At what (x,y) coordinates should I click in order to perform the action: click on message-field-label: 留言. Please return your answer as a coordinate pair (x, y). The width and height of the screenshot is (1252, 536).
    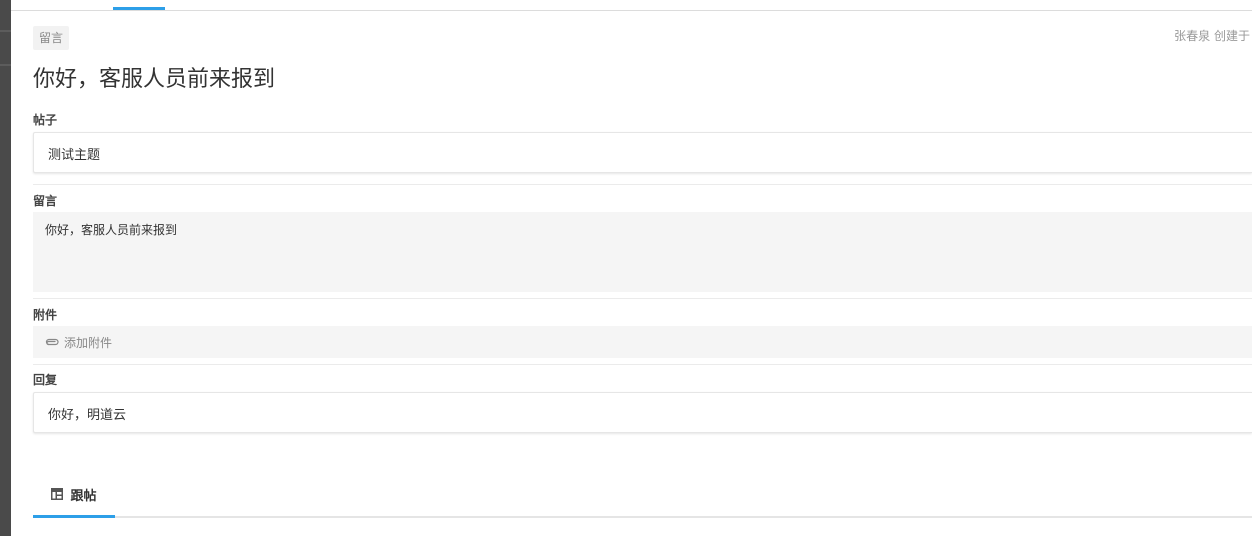
    Looking at the image, I should click on (45, 201).